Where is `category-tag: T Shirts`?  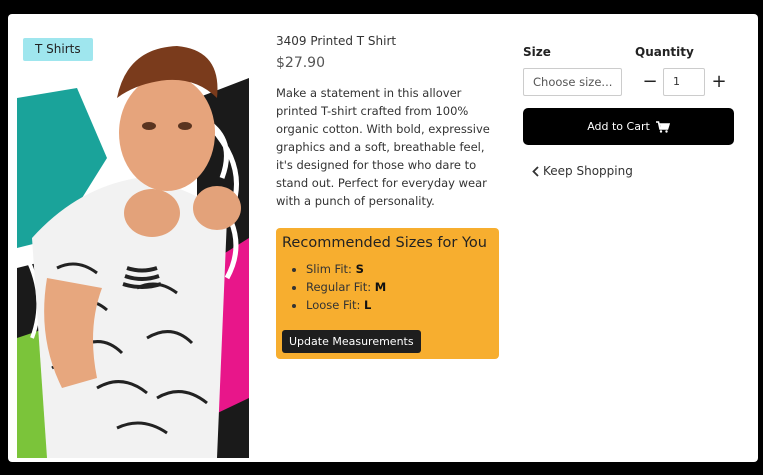 category-tag: T Shirts is located at coordinates (58, 49).